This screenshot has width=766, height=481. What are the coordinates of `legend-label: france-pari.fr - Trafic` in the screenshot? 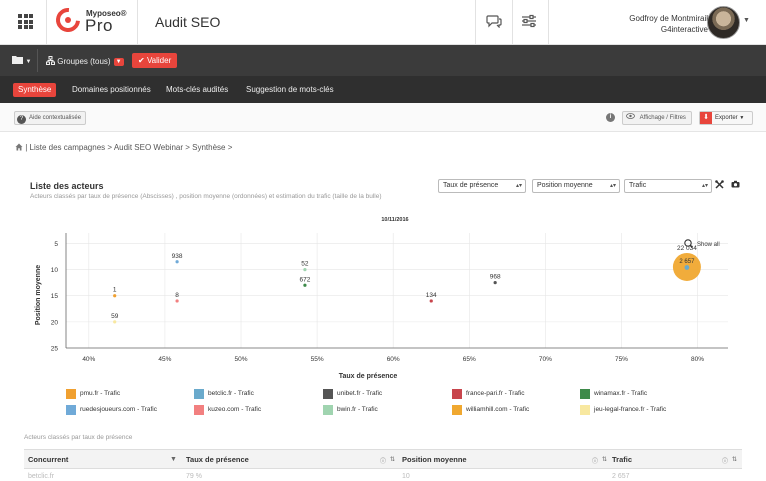 It's located at (495, 393).